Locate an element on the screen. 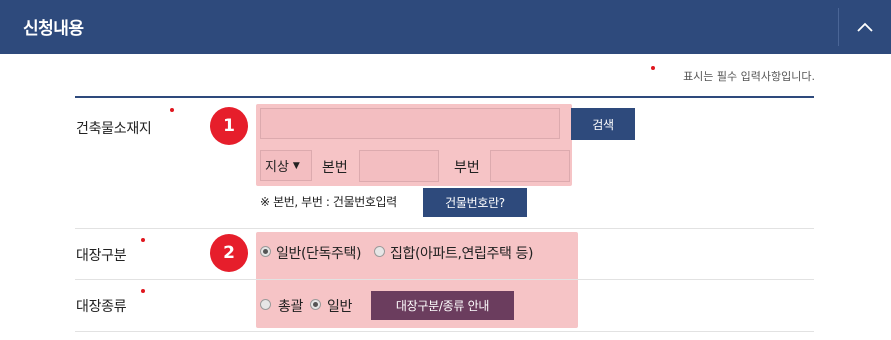 The width and height of the screenshot is (891, 340). floor-select: 지상 ▼ is located at coordinates (286, 165).